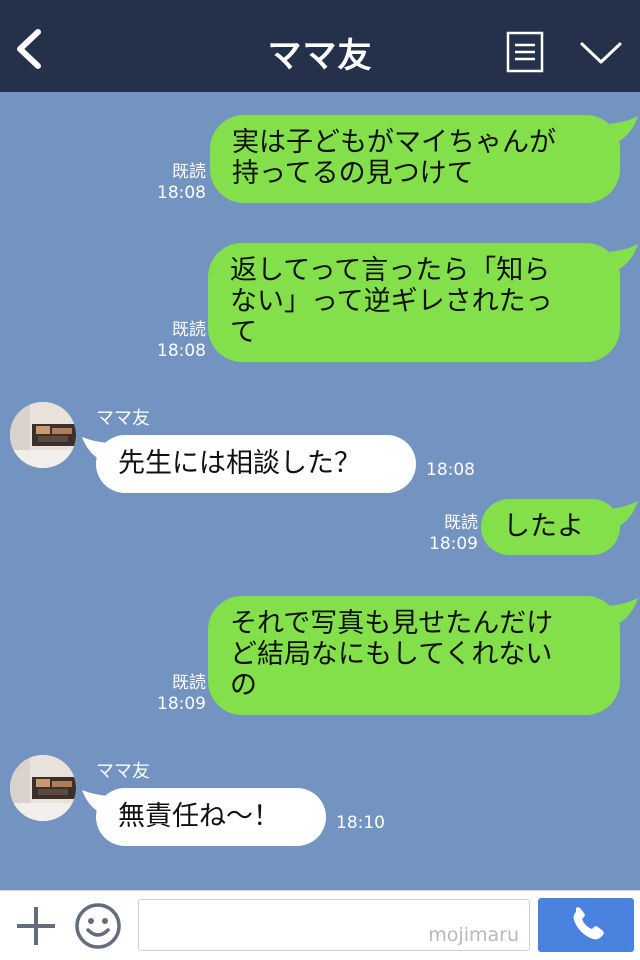 The height and width of the screenshot is (960, 640). I want to click on message-line: ない」って逆ギレされたっ, so click(391, 301).